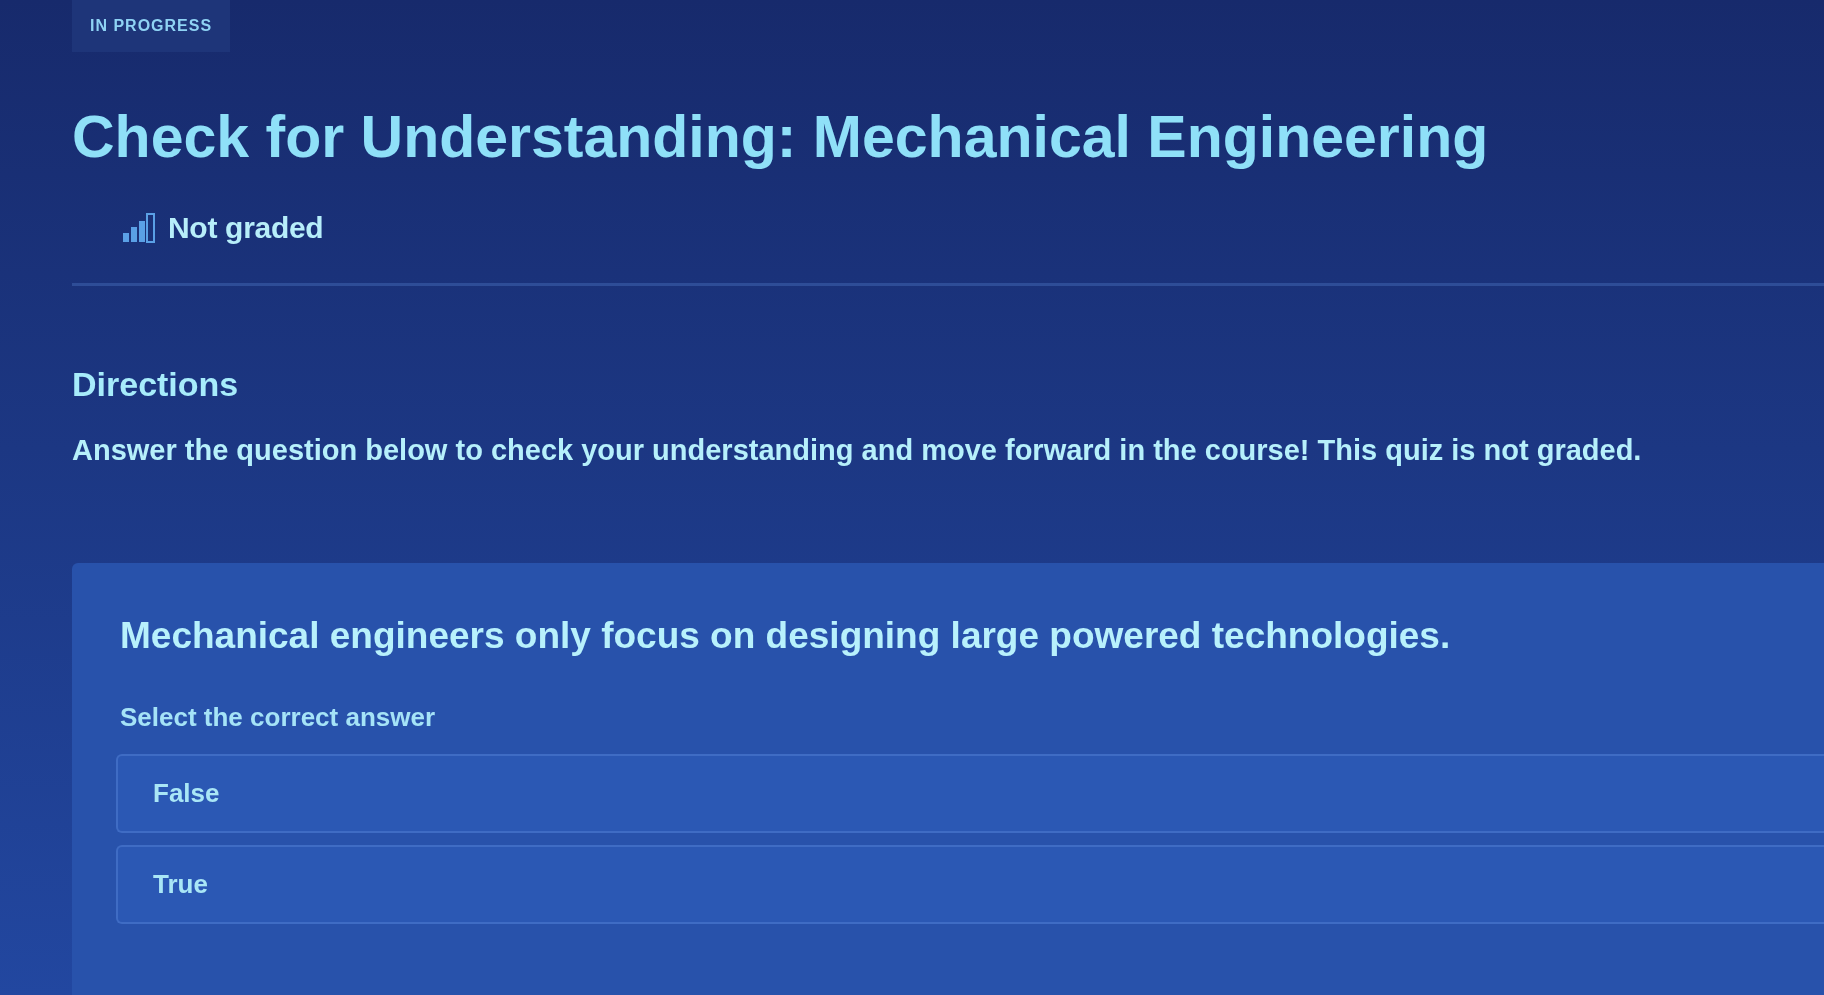 The width and height of the screenshot is (1824, 995). I want to click on question-prompt: Mechanical engineers only focus on designing large powered technologies., so click(786, 636).